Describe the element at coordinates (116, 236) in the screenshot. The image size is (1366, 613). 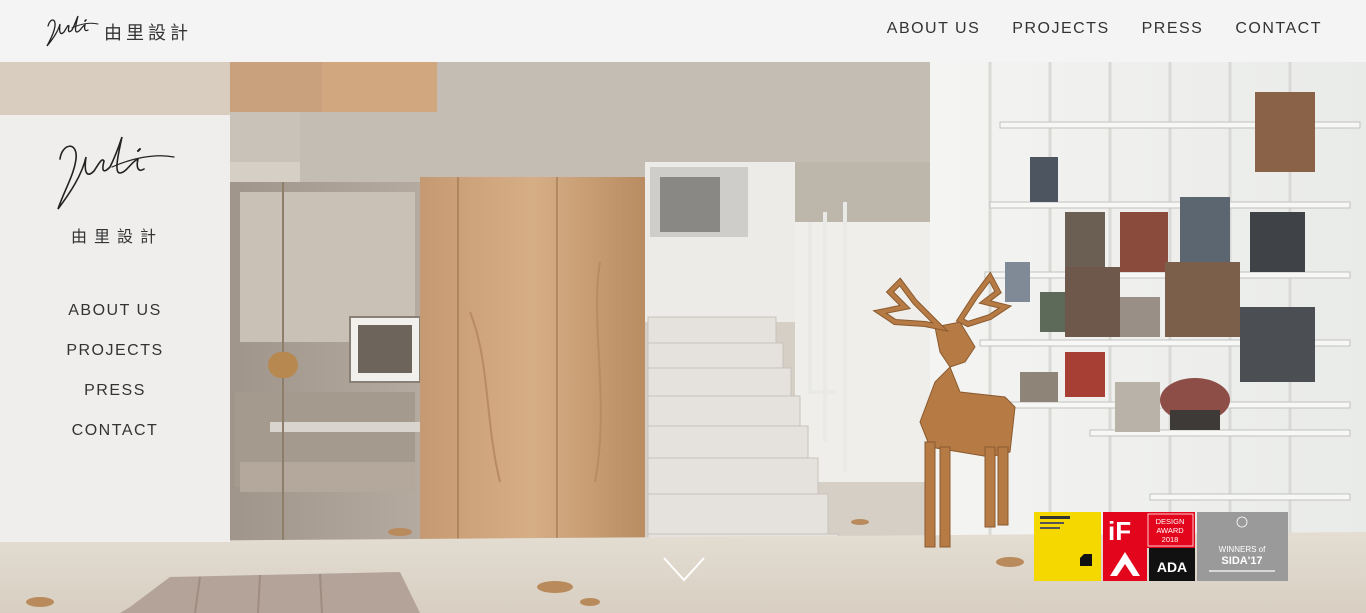
I see `side-brand-name: 由里設計` at that location.